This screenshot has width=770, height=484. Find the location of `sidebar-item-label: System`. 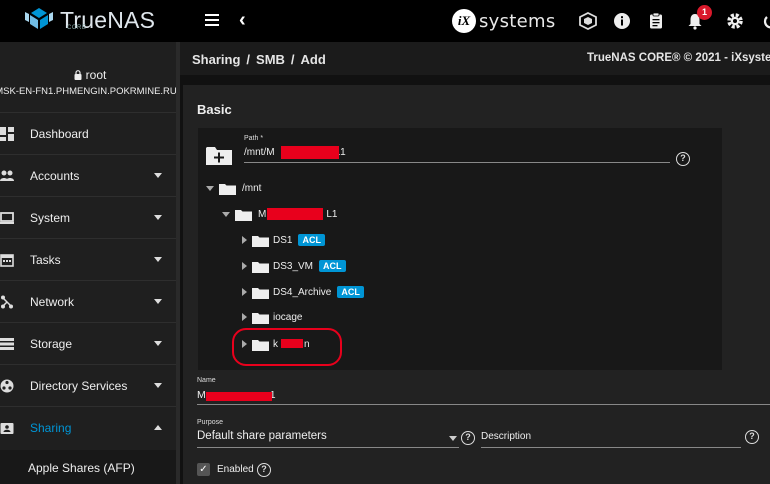

sidebar-item-label: System is located at coordinates (50, 217).